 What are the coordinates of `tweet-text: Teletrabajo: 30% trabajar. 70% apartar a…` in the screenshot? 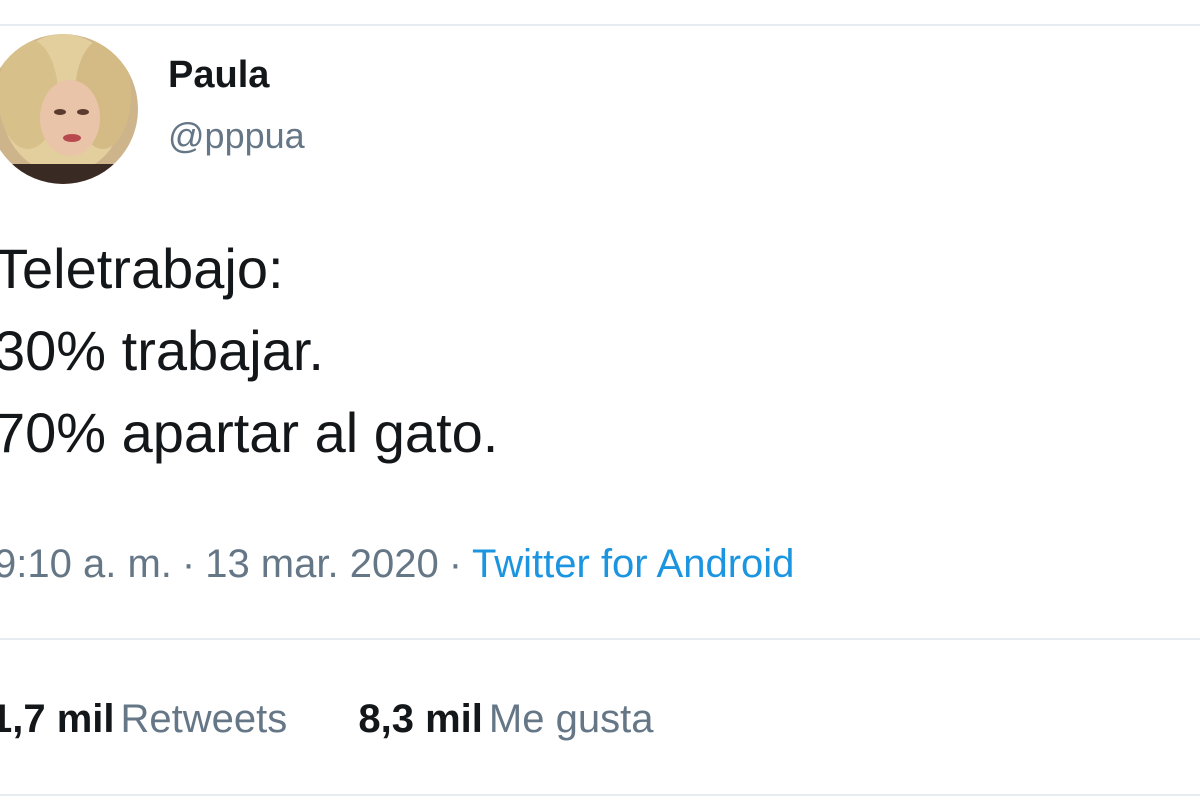 It's located at (249, 351).